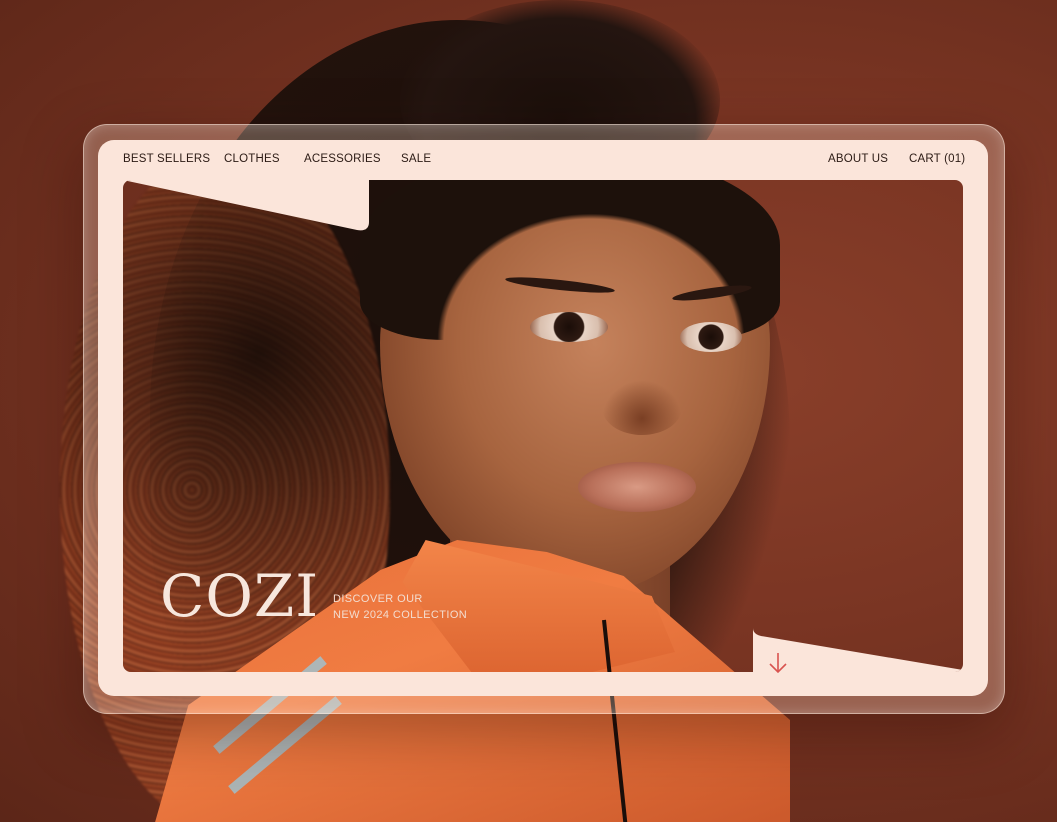  I want to click on brand-logo: COZI, so click(240, 596).